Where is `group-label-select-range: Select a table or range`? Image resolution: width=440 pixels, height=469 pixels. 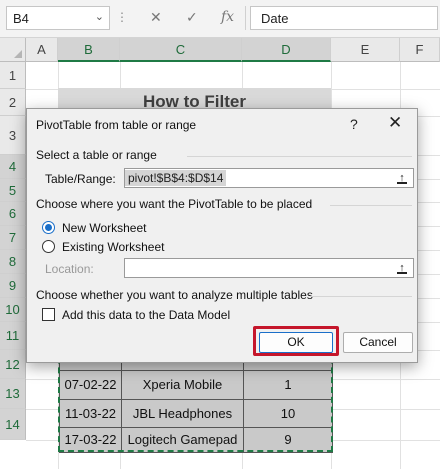
group-label-select-range: Select a table or range is located at coordinates (96, 155).